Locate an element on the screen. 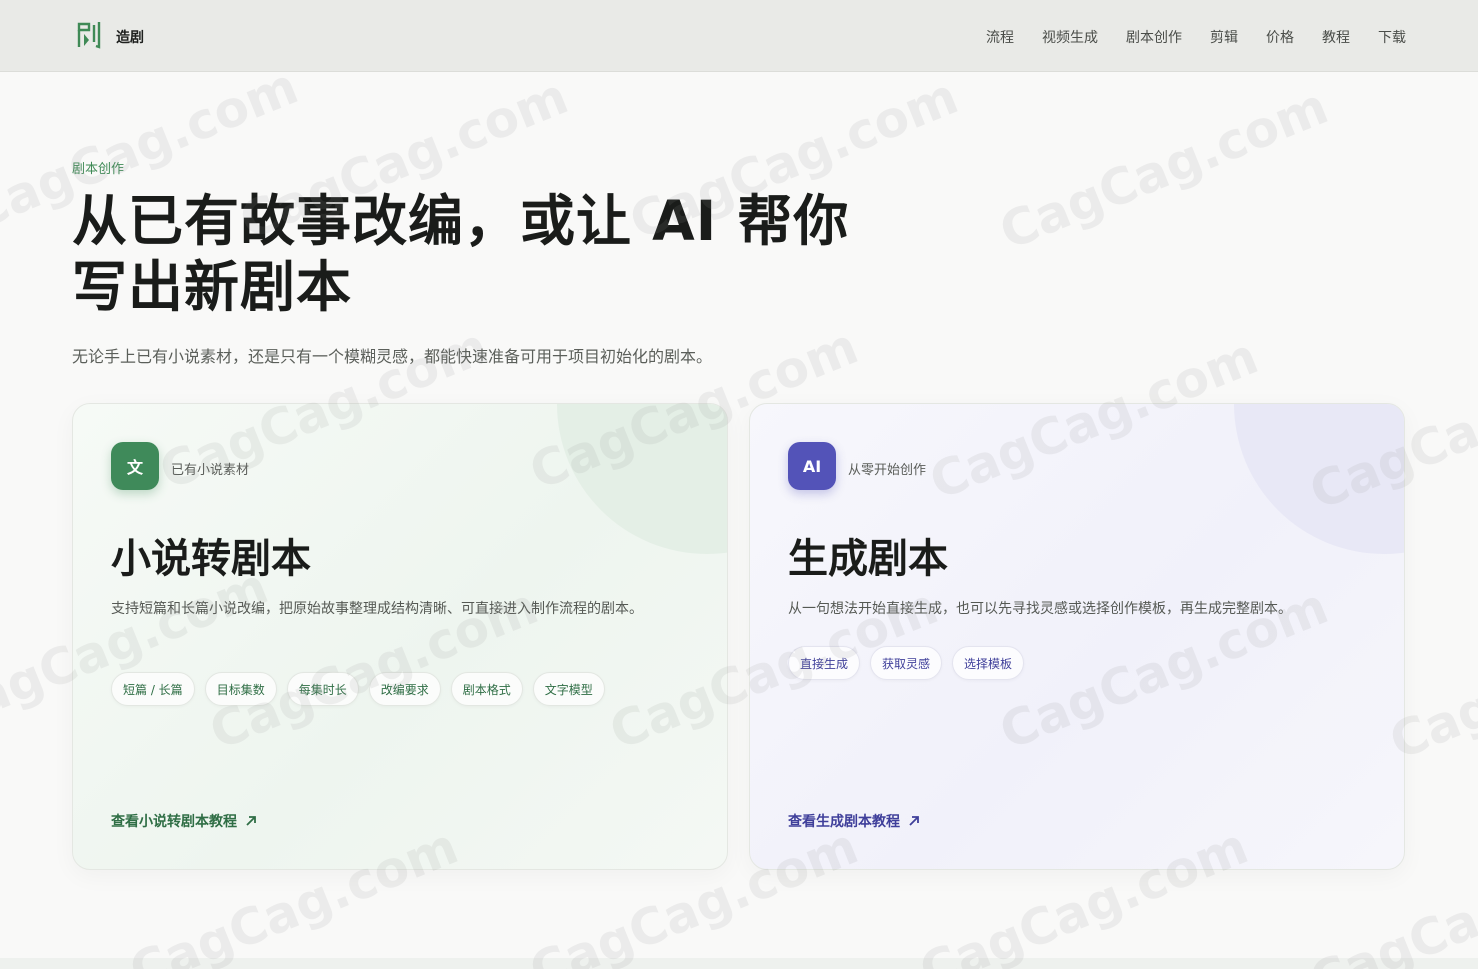 Image resolution: width=1478 pixels, height=969 pixels. ai-badge-icon: AI is located at coordinates (812, 466).